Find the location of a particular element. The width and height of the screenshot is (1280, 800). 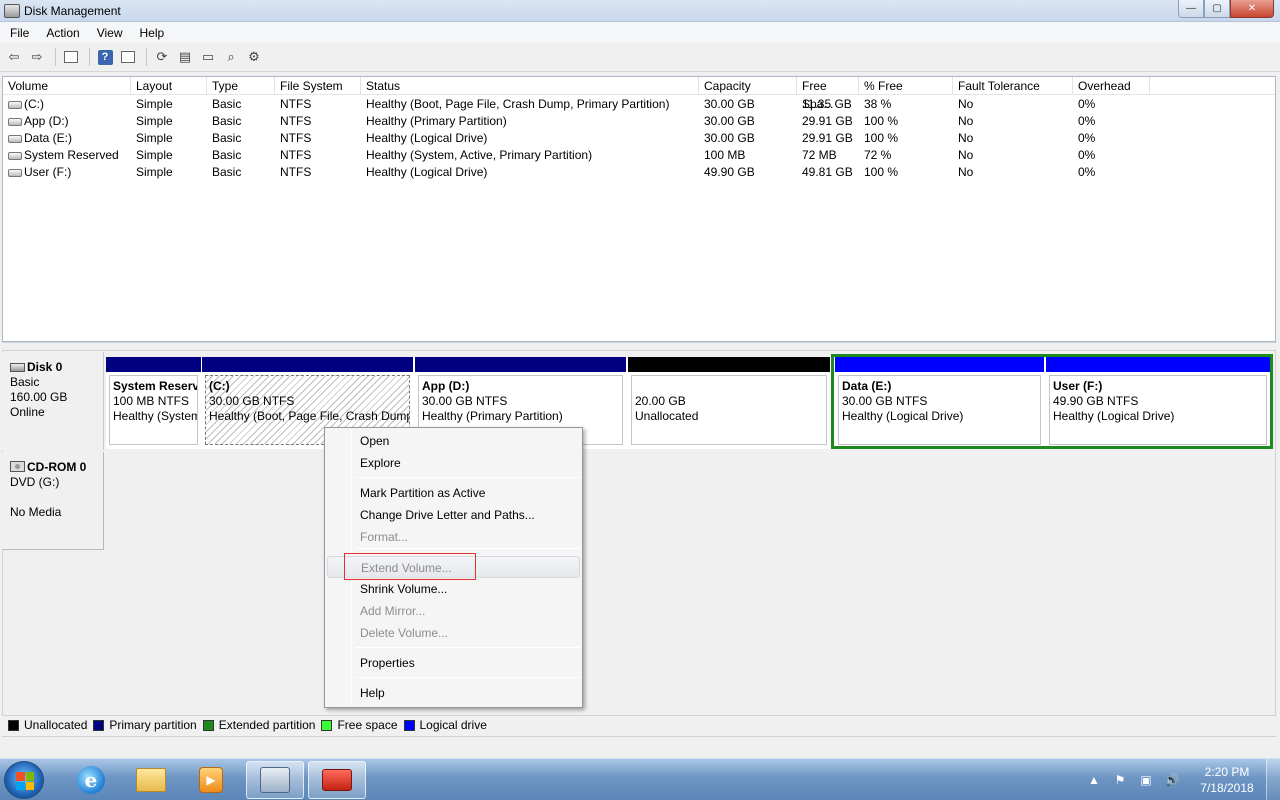

show-hidden-icons-icon: ▲ is located at coordinates (1094, 780).